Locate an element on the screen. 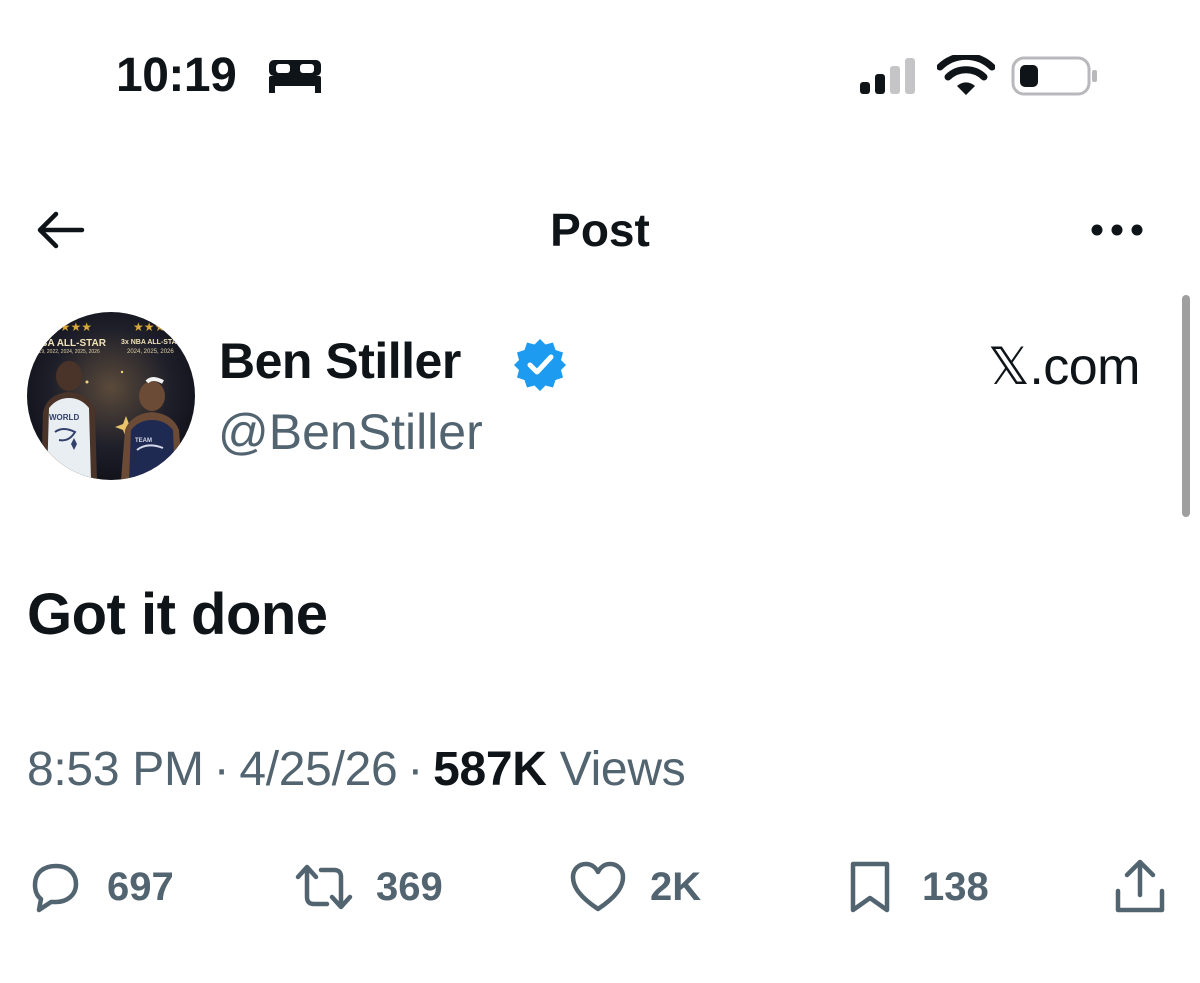 This screenshot has height=983, width=1200. repost-count: 369 is located at coordinates (409, 887).